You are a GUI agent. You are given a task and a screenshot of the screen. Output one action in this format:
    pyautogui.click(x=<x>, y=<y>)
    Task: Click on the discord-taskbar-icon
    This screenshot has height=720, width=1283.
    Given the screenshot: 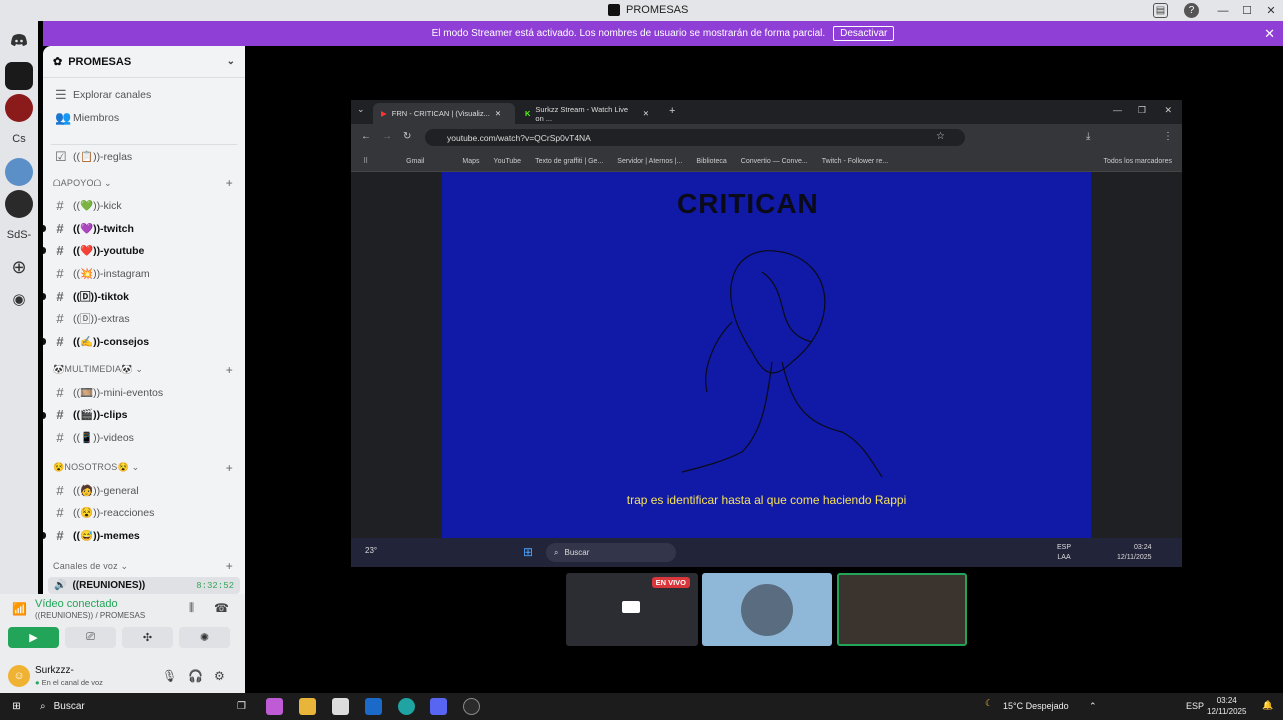 What is the action you would take?
    pyautogui.click(x=438, y=706)
    